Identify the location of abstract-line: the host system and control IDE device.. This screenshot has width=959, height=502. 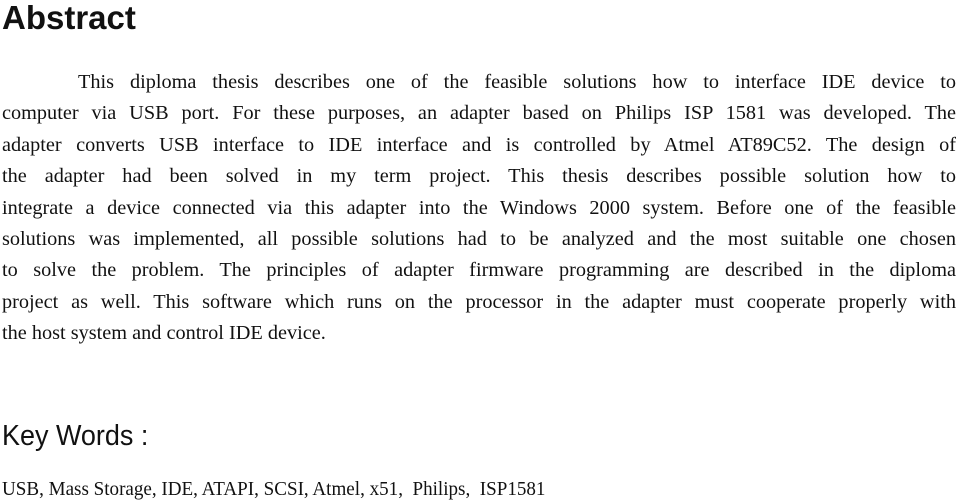
(164, 333).